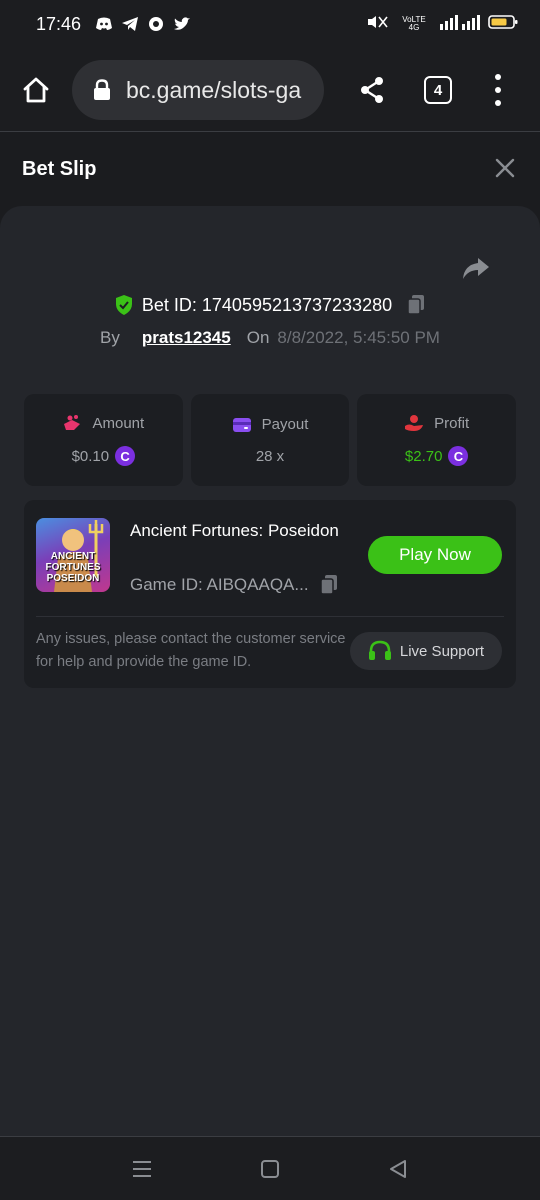  I want to click on status-indicators: VoLTE 4G, so click(442, 24).